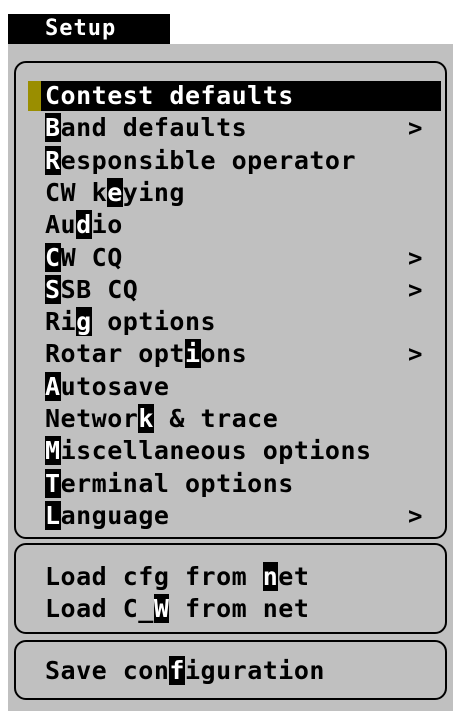 The image size is (453, 711). I want to click on menu-item-label: Save configuration, so click(185, 670).